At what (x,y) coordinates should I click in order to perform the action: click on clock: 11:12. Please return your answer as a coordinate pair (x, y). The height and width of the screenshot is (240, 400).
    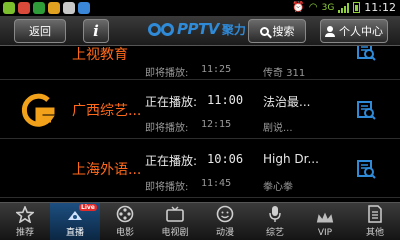
    Looking at the image, I should click on (380, 7).